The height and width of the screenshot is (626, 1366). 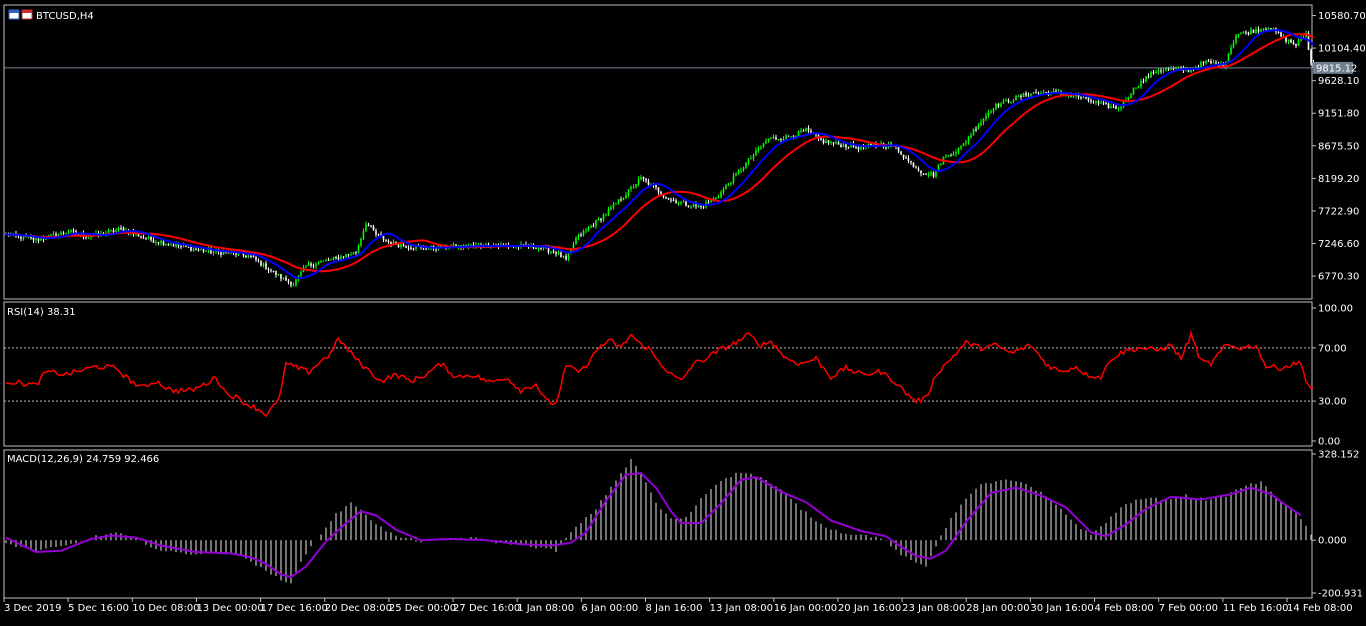 What do you see at coordinates (1338, 81) in the screenshot?
I see `price-tick-label: 9628.10` at bounding box center [1338, 81].